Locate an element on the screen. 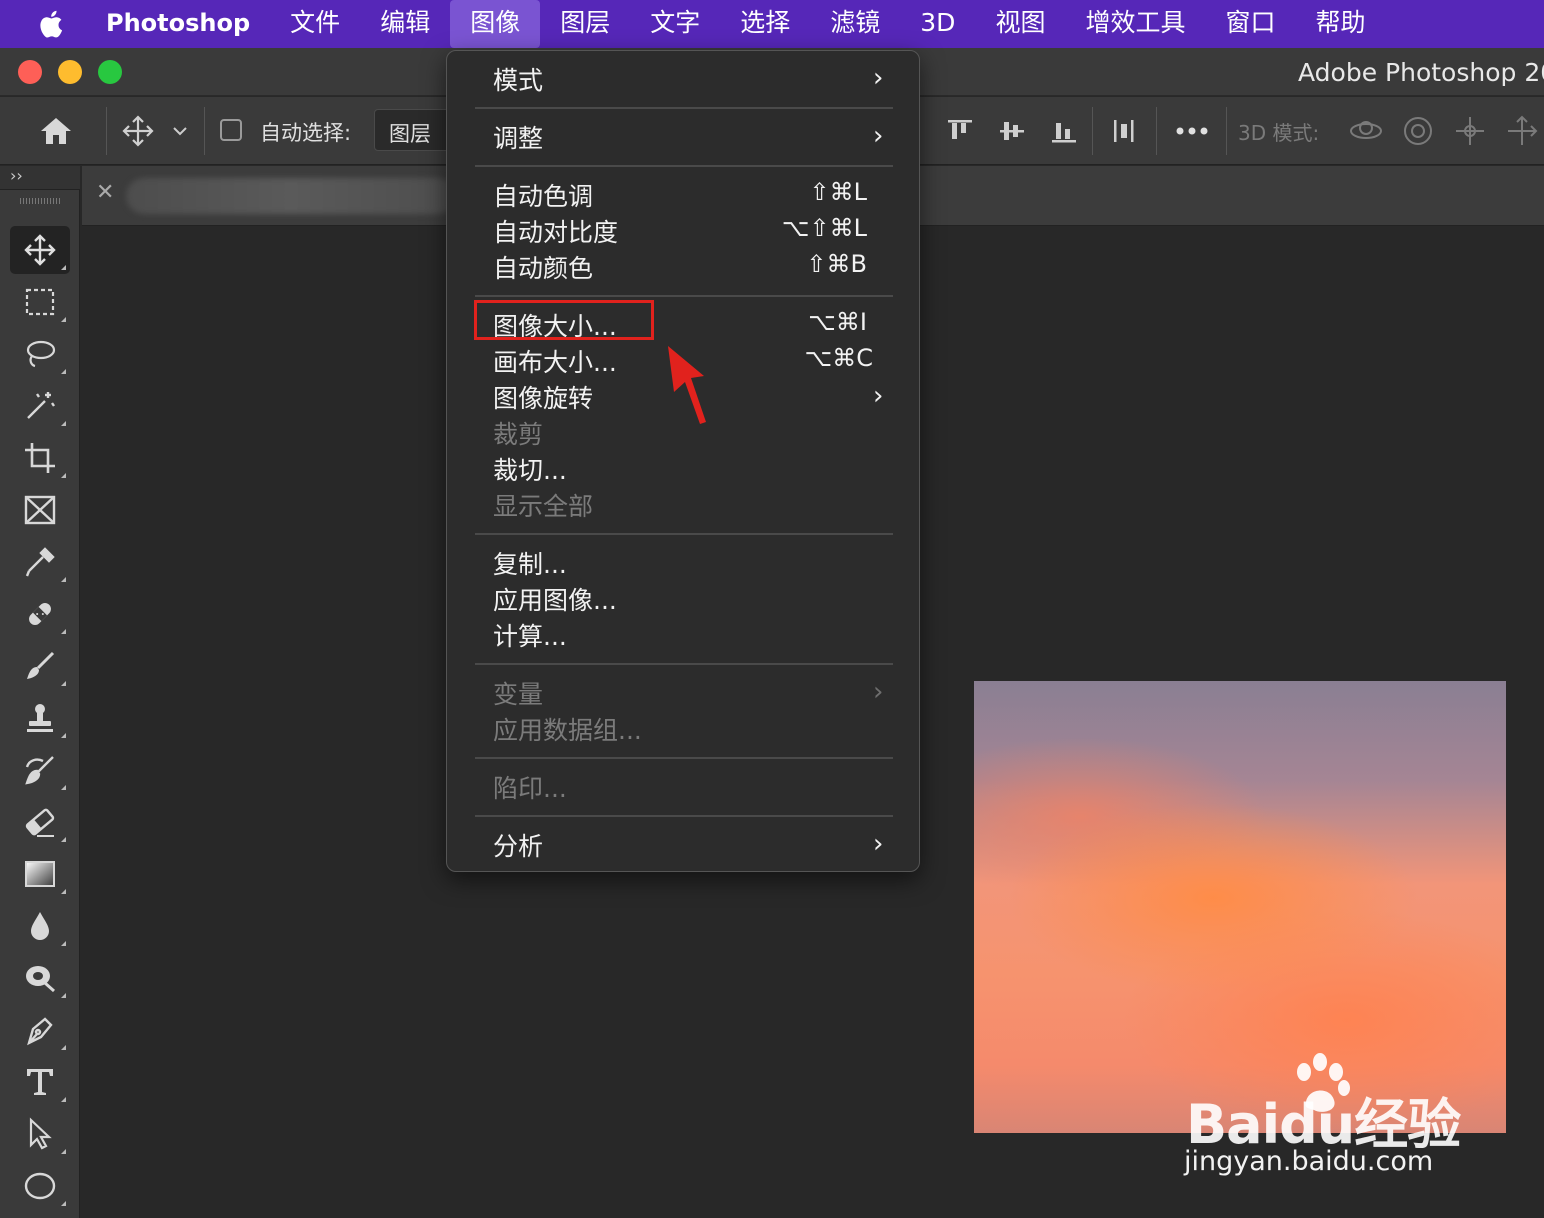 The width and height of the screenshot is (1544, 1218). pen-tool is located at coordinates (40, 1030).